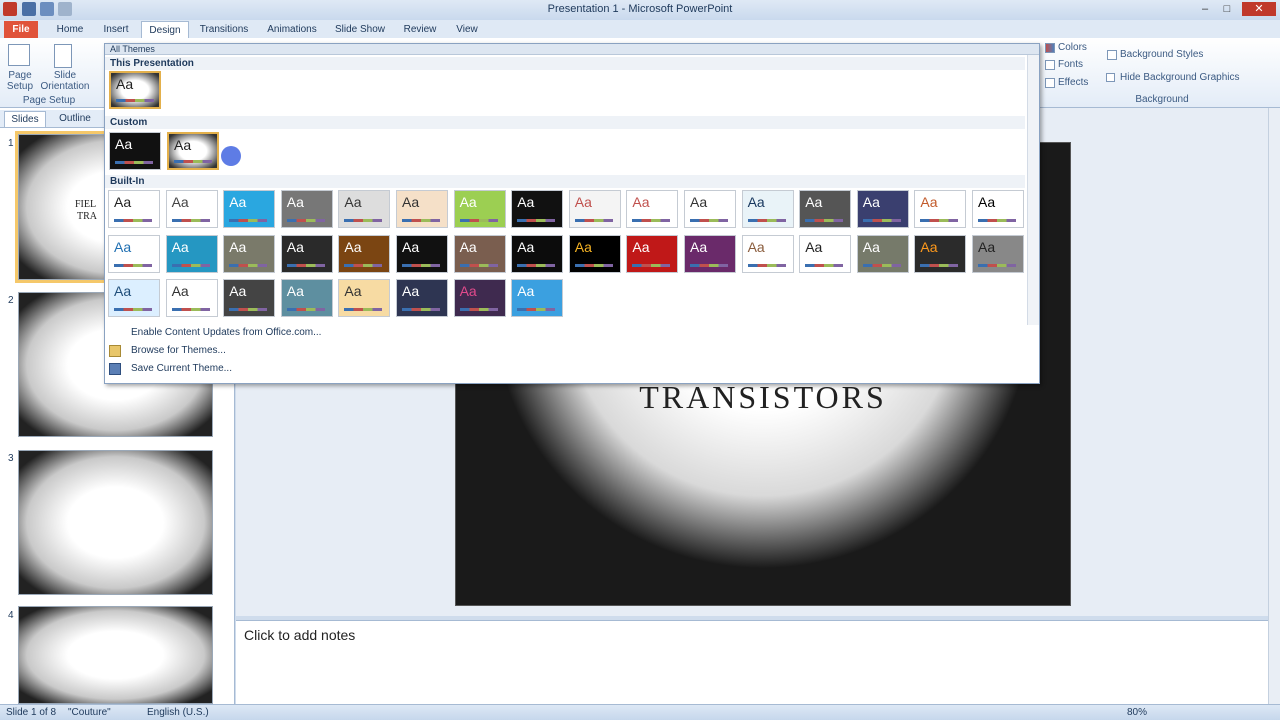  What do you see at coordinates (20, 81) in the screenshot?
I see `page-setup-button: Page Setup` at bounding box center [20, 81].